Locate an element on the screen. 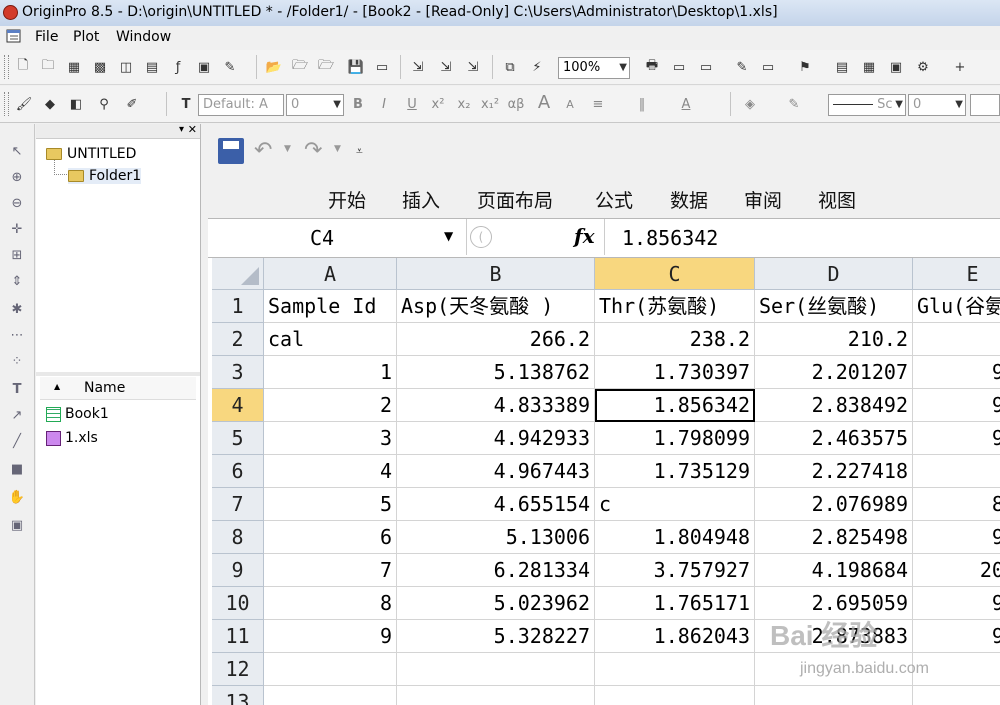 Image resolution: width=1000 pixels, height=705 pixels. draw-data-icon: ✱ is located at coordinates (17, 309).